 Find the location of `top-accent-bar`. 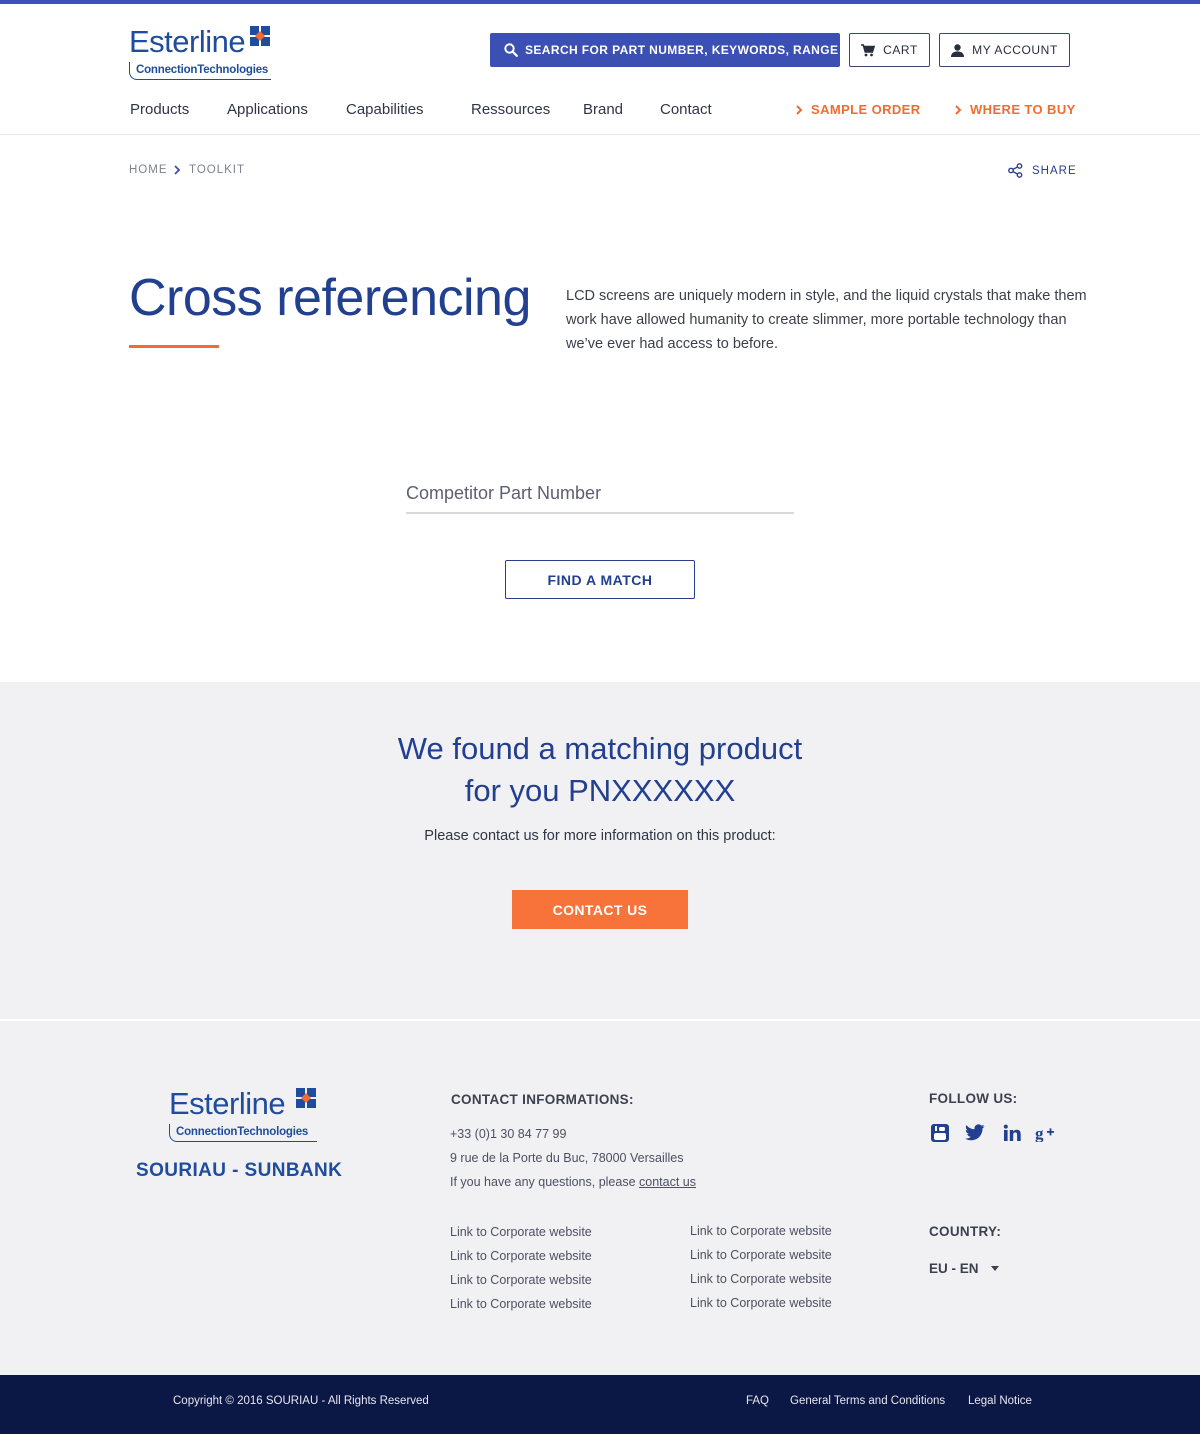

top-accent-bar is located at coordinates (600, 2).